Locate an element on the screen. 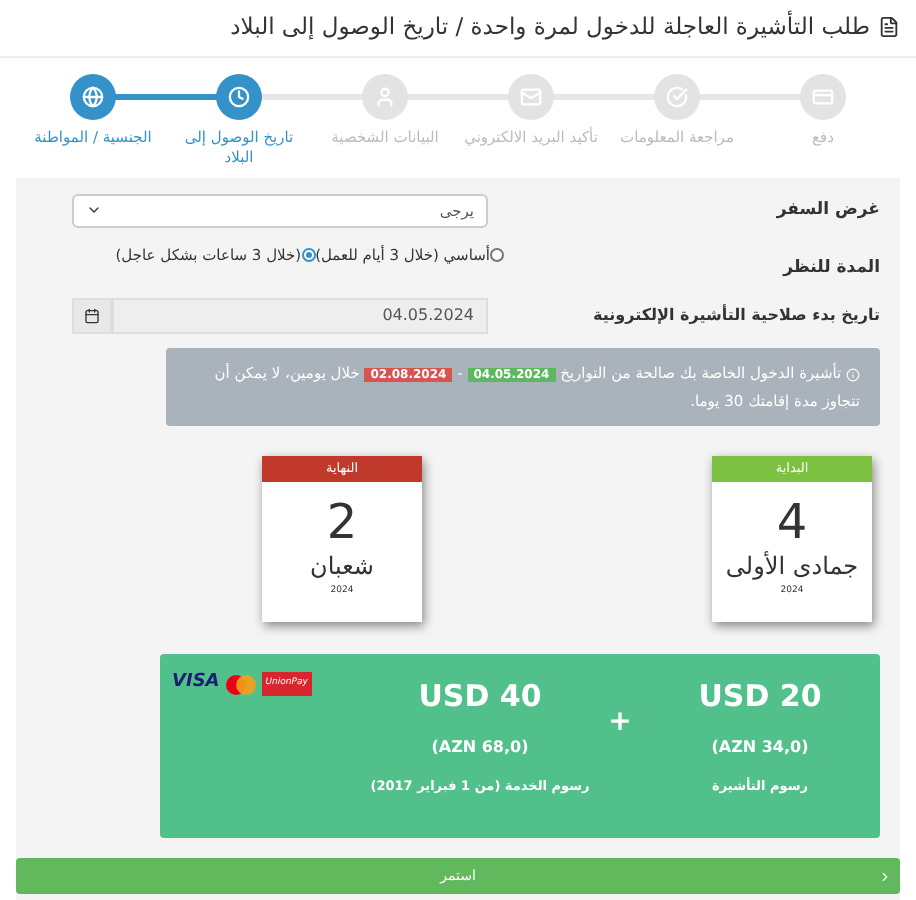  calendar-button is located at coordinates (92, 316).